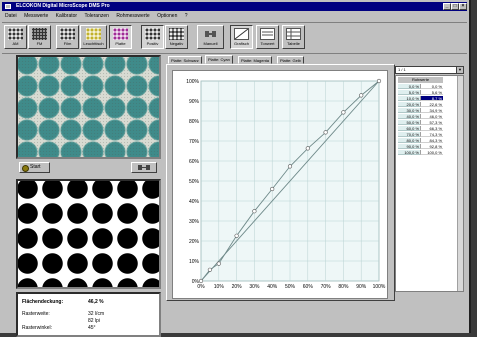  Describe the element at coordinates (144, 167) in the screenshot. I see `microscope-settings-button` at that location.